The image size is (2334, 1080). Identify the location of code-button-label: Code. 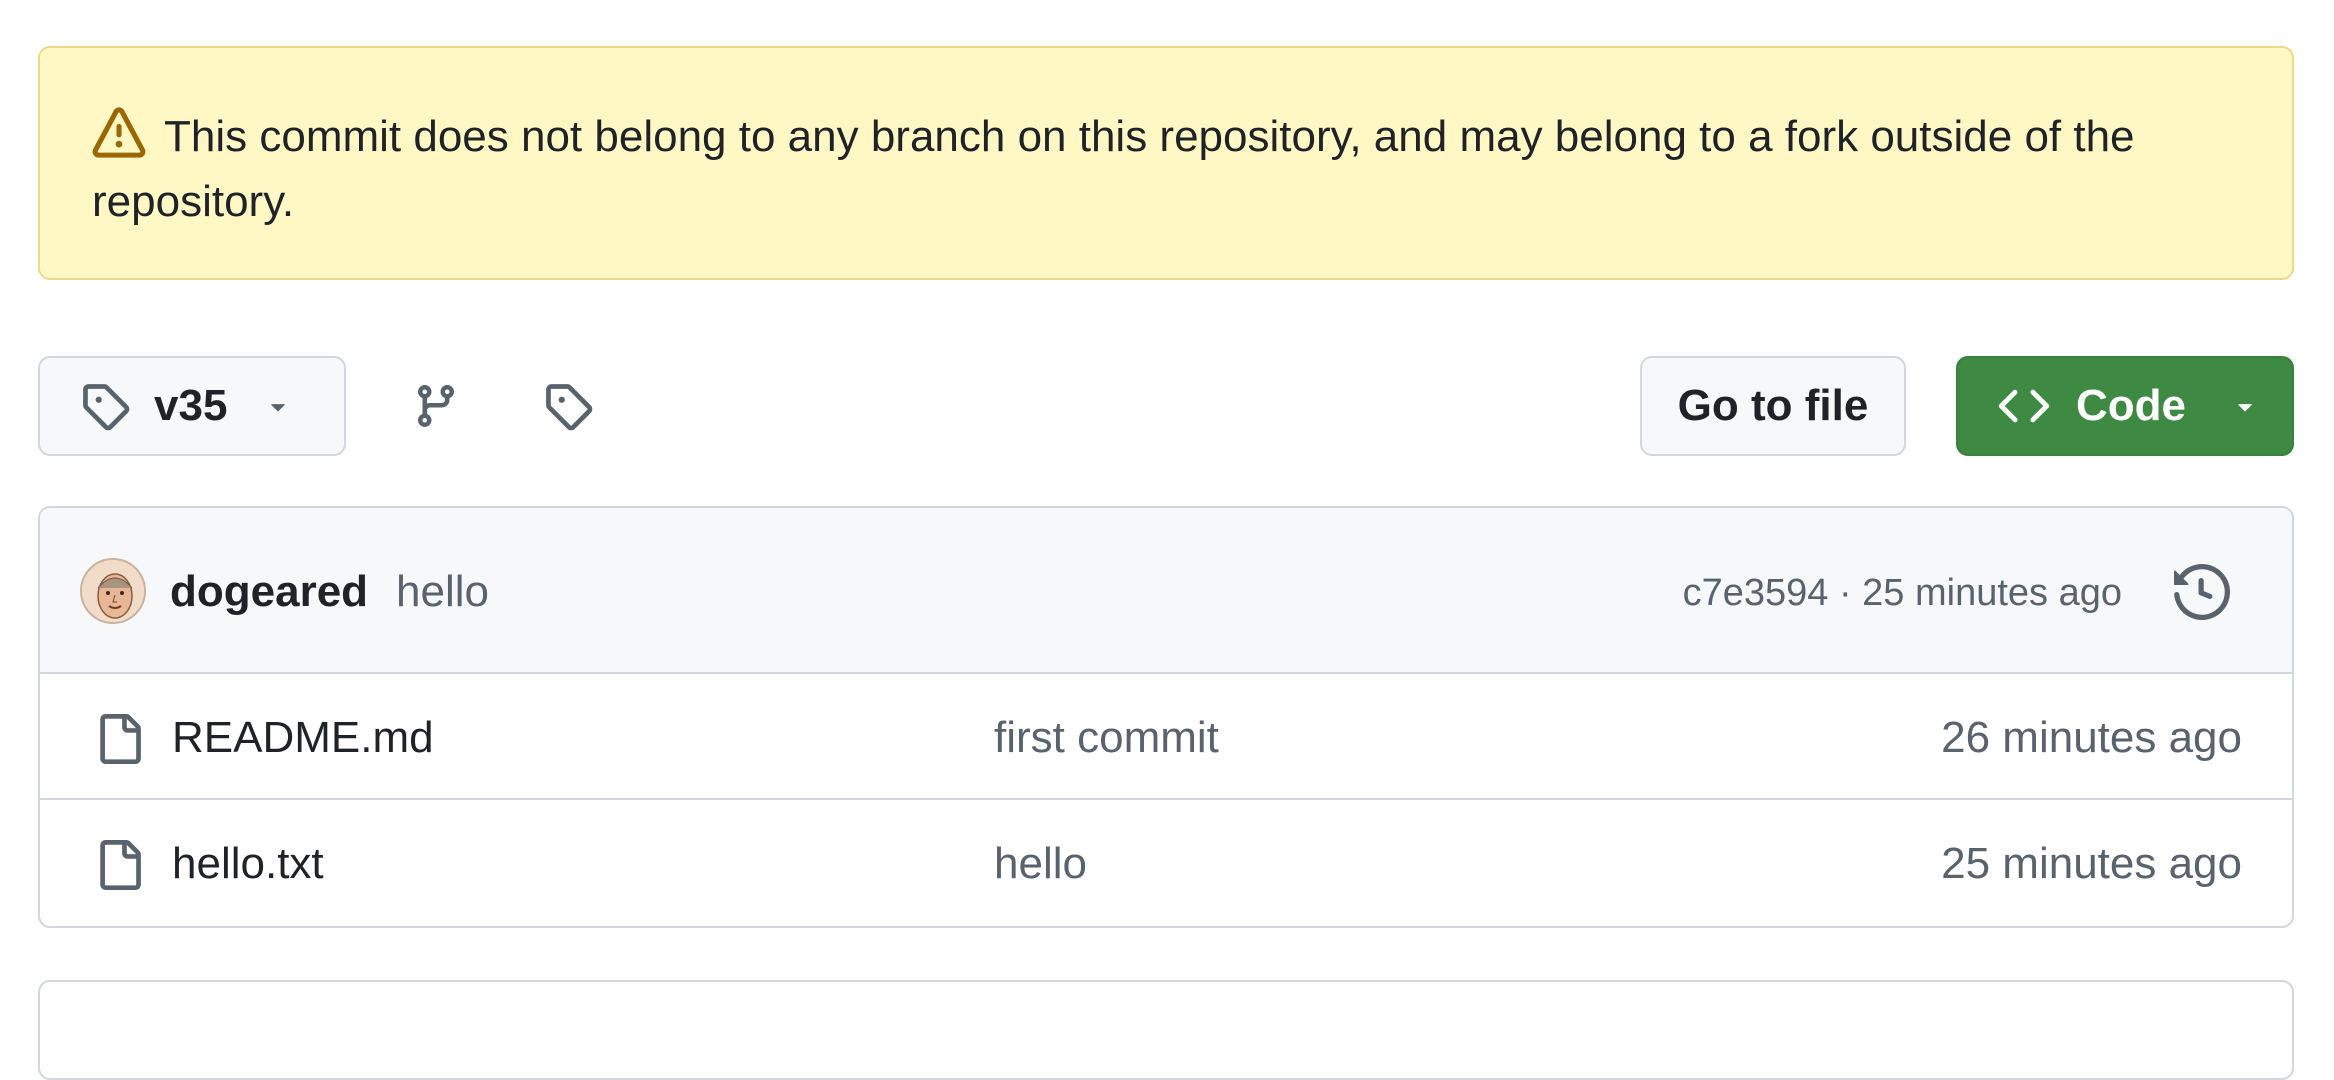
(2131, 405).